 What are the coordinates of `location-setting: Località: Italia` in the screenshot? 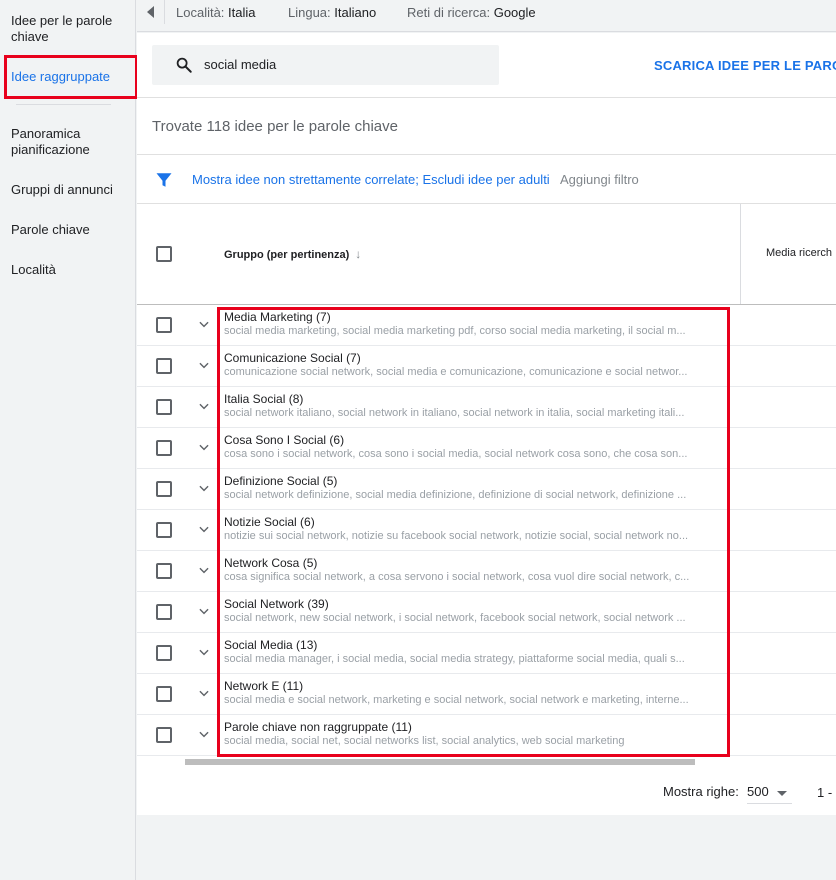 It's located at (216, 12).